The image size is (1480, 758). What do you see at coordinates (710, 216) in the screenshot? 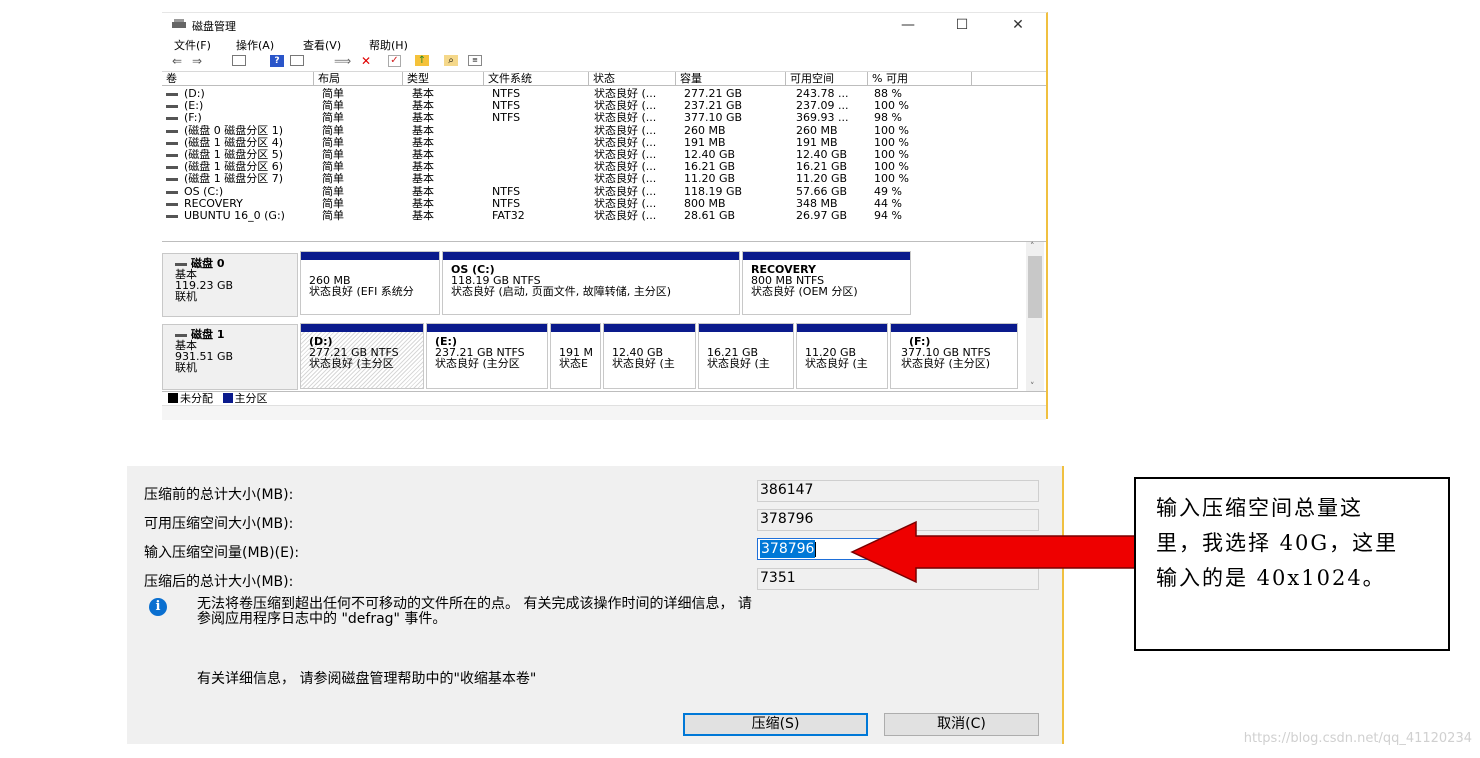
I see `cell-capacity: 28.61 GB` at bounding box center [710, 216].